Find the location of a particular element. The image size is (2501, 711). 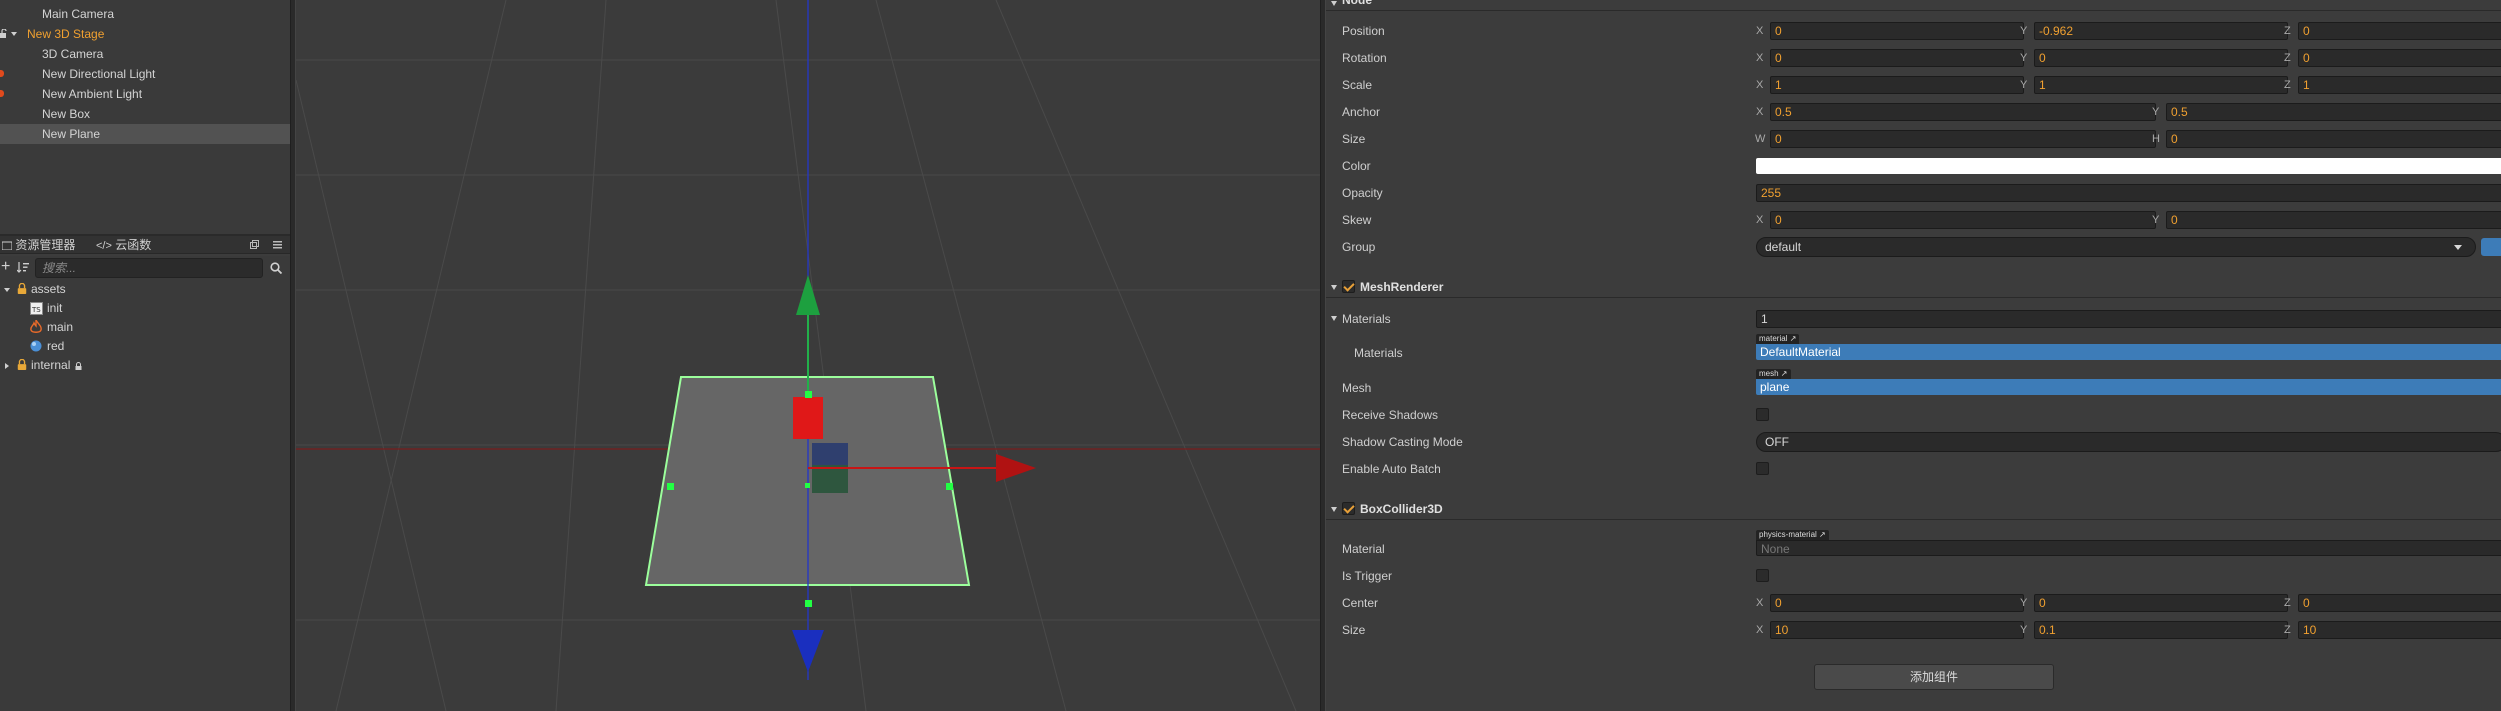

hierarchy-item-new-box: New Box is located at coordinates (145, 114).